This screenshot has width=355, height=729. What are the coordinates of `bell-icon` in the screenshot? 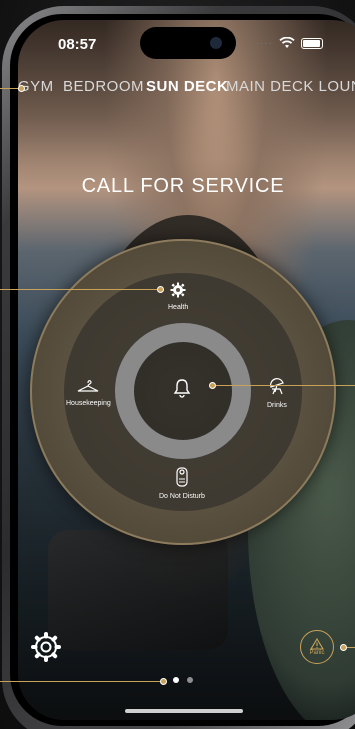 It's located at (182, 388).